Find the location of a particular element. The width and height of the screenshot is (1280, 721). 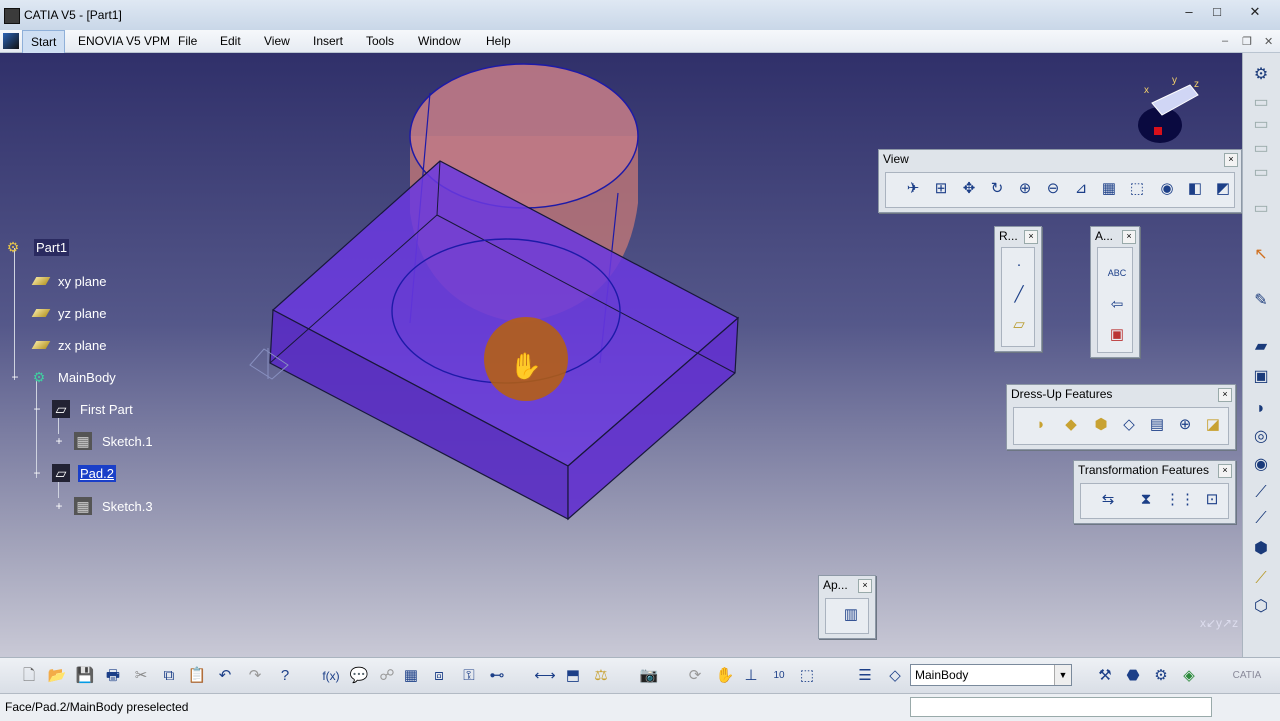

measure-item-icon: ⬒ is located at coordinates (573, 676).